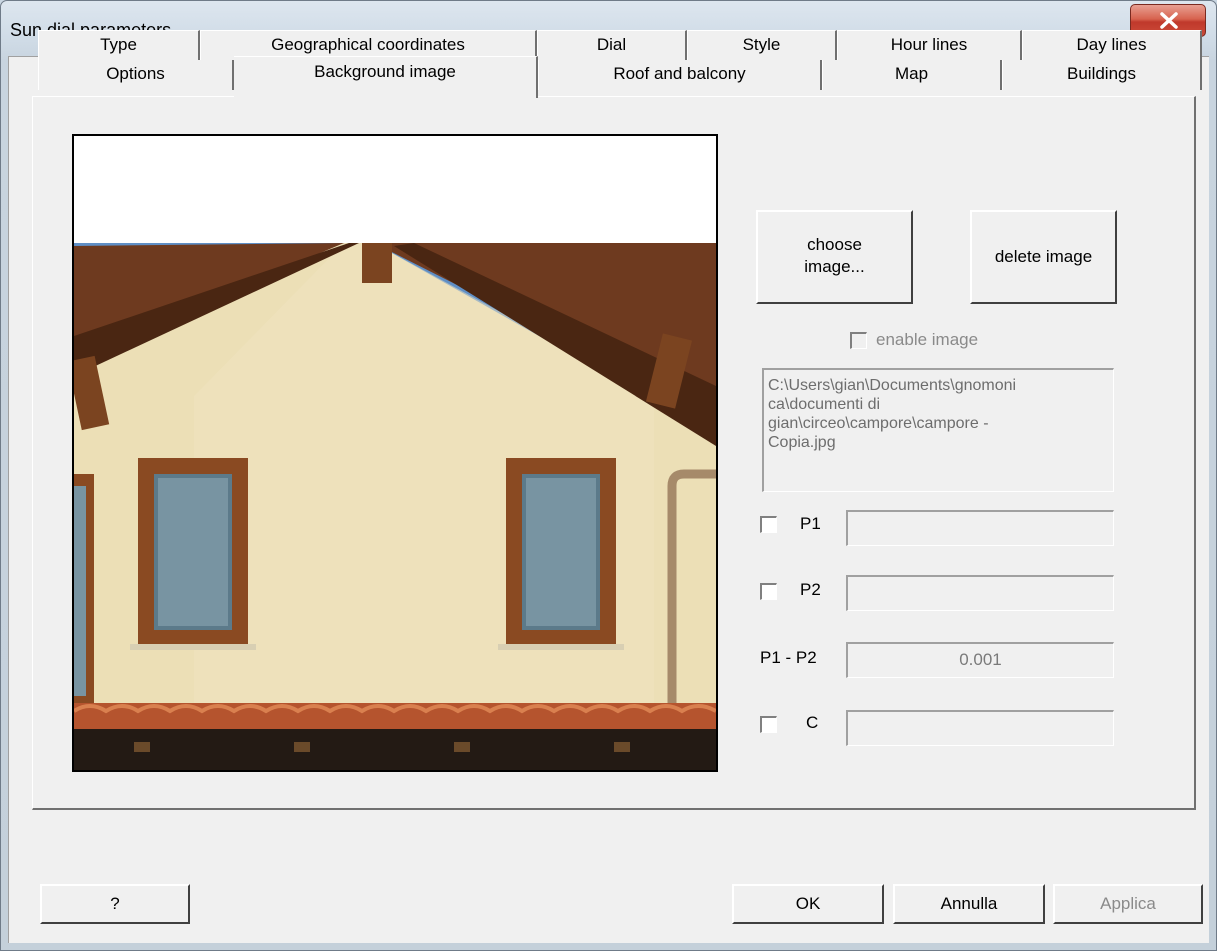  What do you see at coordinates (980, 528) in the screenshot?
I see `p1-field` at bounding box center [980, 528].